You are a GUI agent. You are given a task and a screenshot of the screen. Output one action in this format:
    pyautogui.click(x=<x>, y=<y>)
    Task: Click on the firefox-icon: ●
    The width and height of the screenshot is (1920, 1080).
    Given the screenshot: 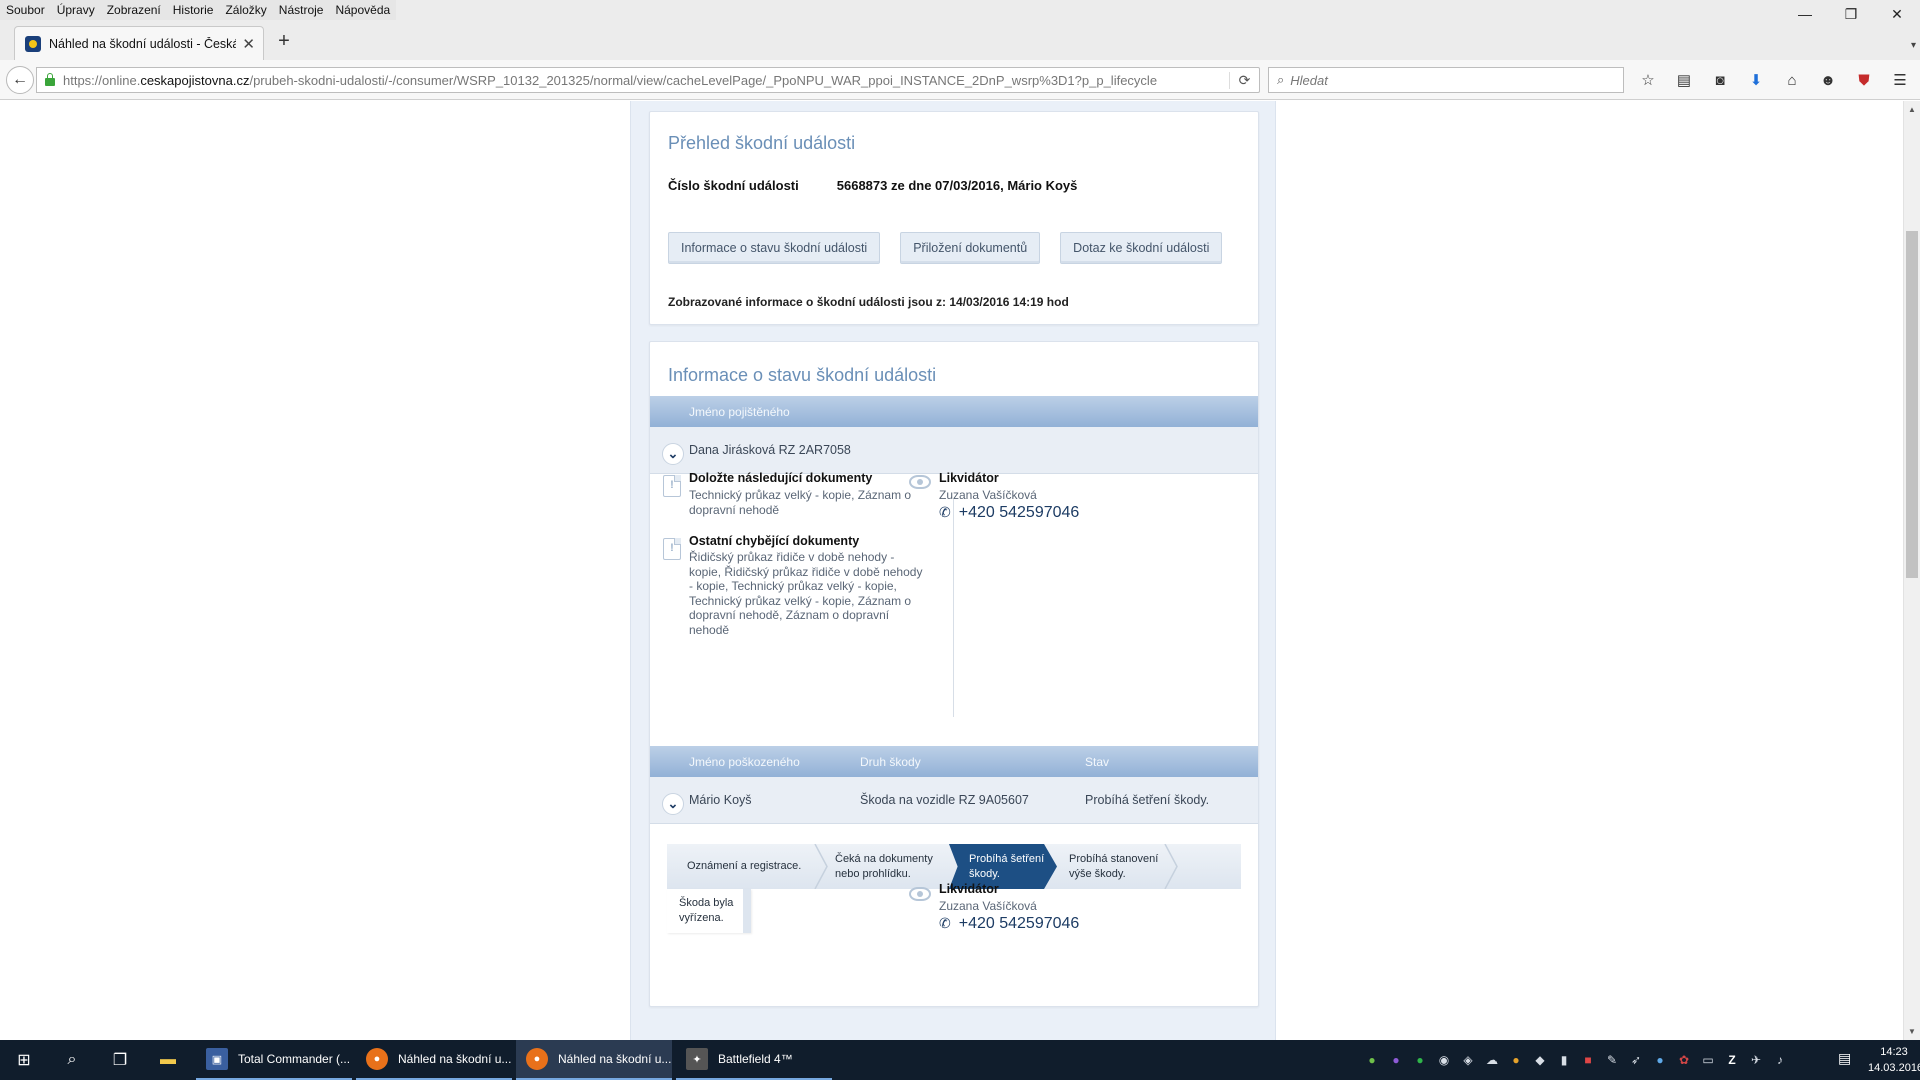 What is the action you would take?
    pyautogui.click(x=537, y=1059)
    